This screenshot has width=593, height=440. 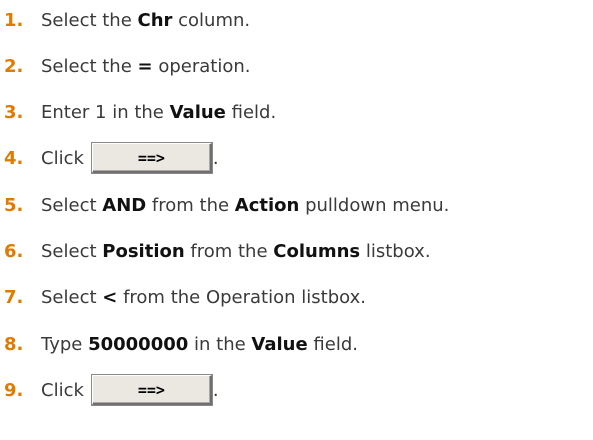 I want to click on step-text: Select < from the Operation listbox., so click(x=203, y=297).